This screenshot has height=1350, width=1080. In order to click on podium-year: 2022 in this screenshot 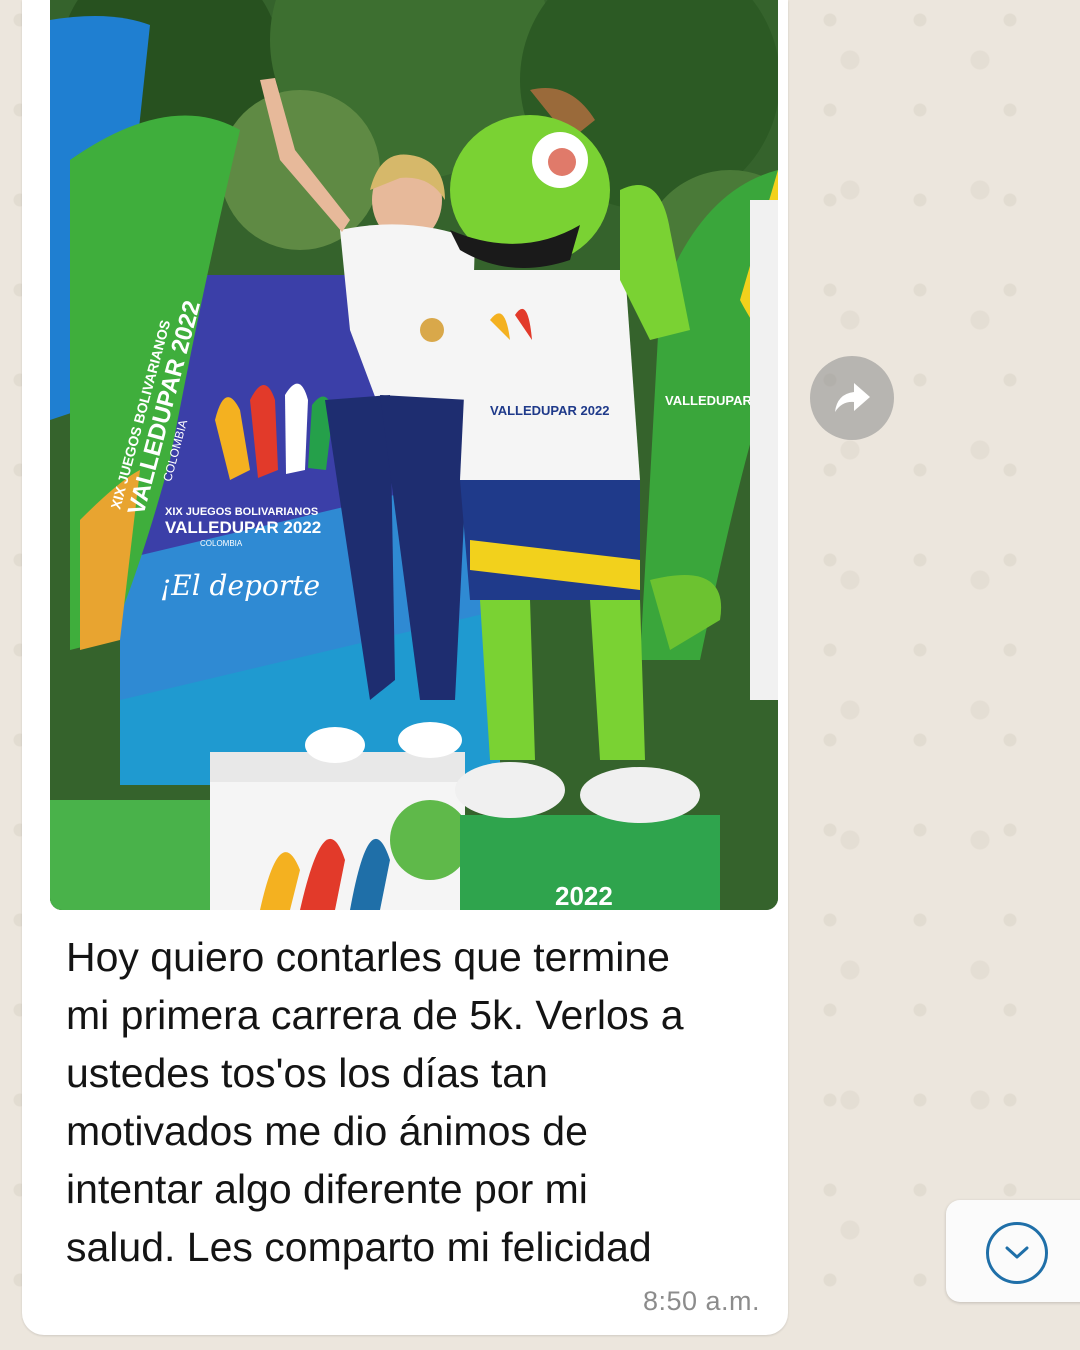, I will do `click(584, 895)`.